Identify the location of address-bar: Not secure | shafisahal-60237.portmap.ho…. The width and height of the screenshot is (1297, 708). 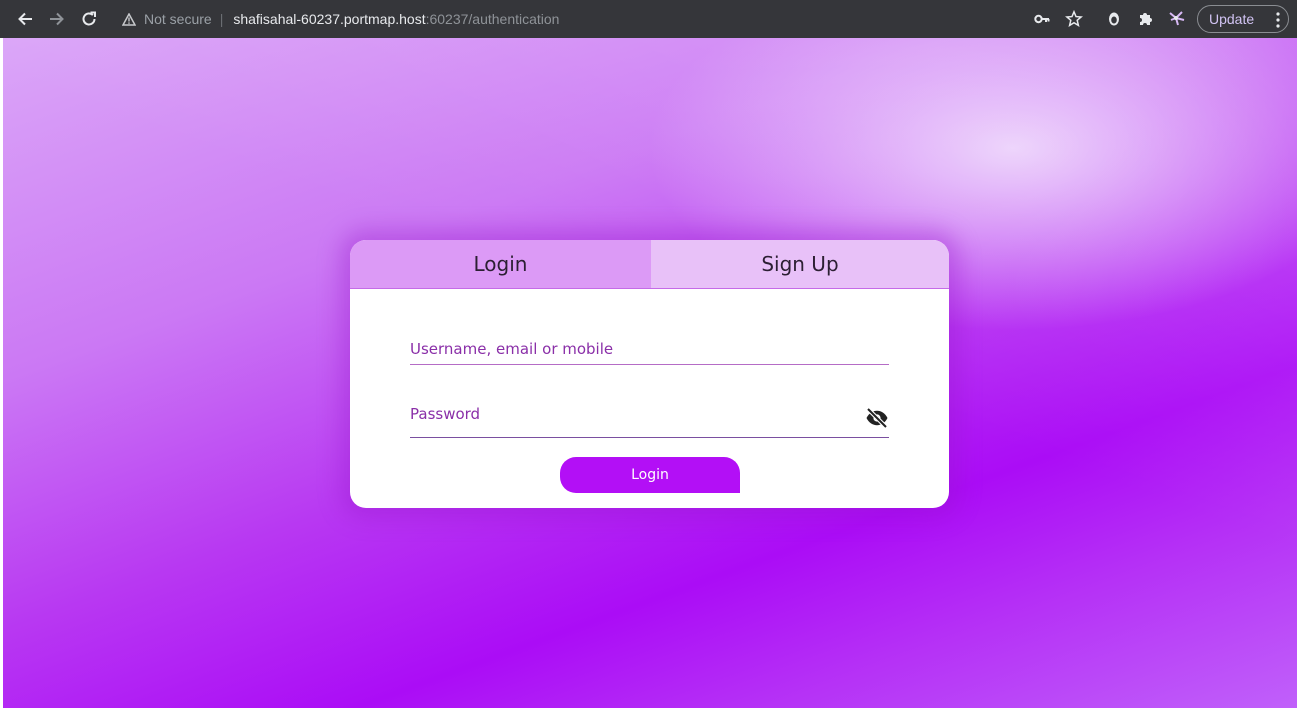
(340, 19).